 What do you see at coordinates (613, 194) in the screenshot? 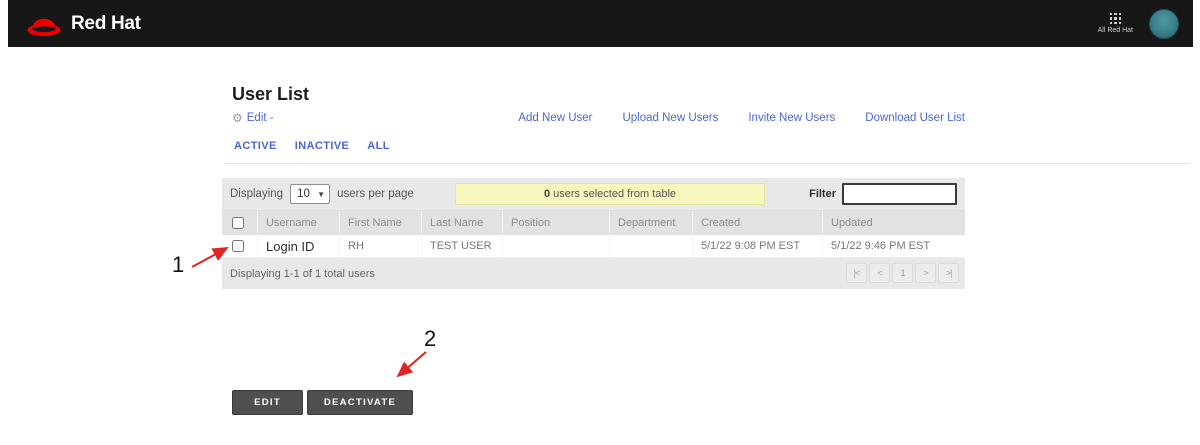
I see `selected-suffix: users selected from table` at bounding box center [613, 194].